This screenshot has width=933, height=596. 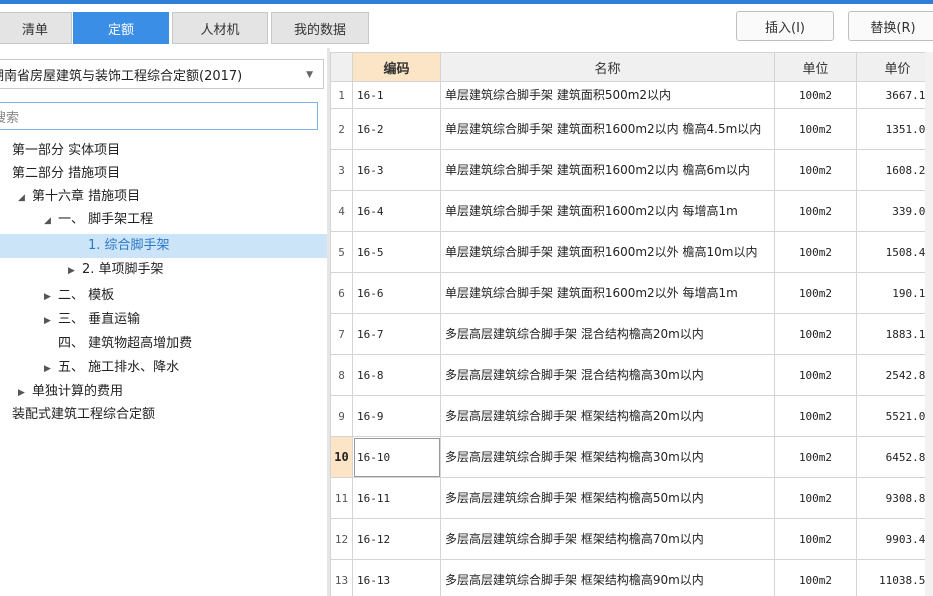 What do you see at coordinates (396, 457) in the screenshot?
I see `code-cell: 16-10` at bounding box center [396, 457].